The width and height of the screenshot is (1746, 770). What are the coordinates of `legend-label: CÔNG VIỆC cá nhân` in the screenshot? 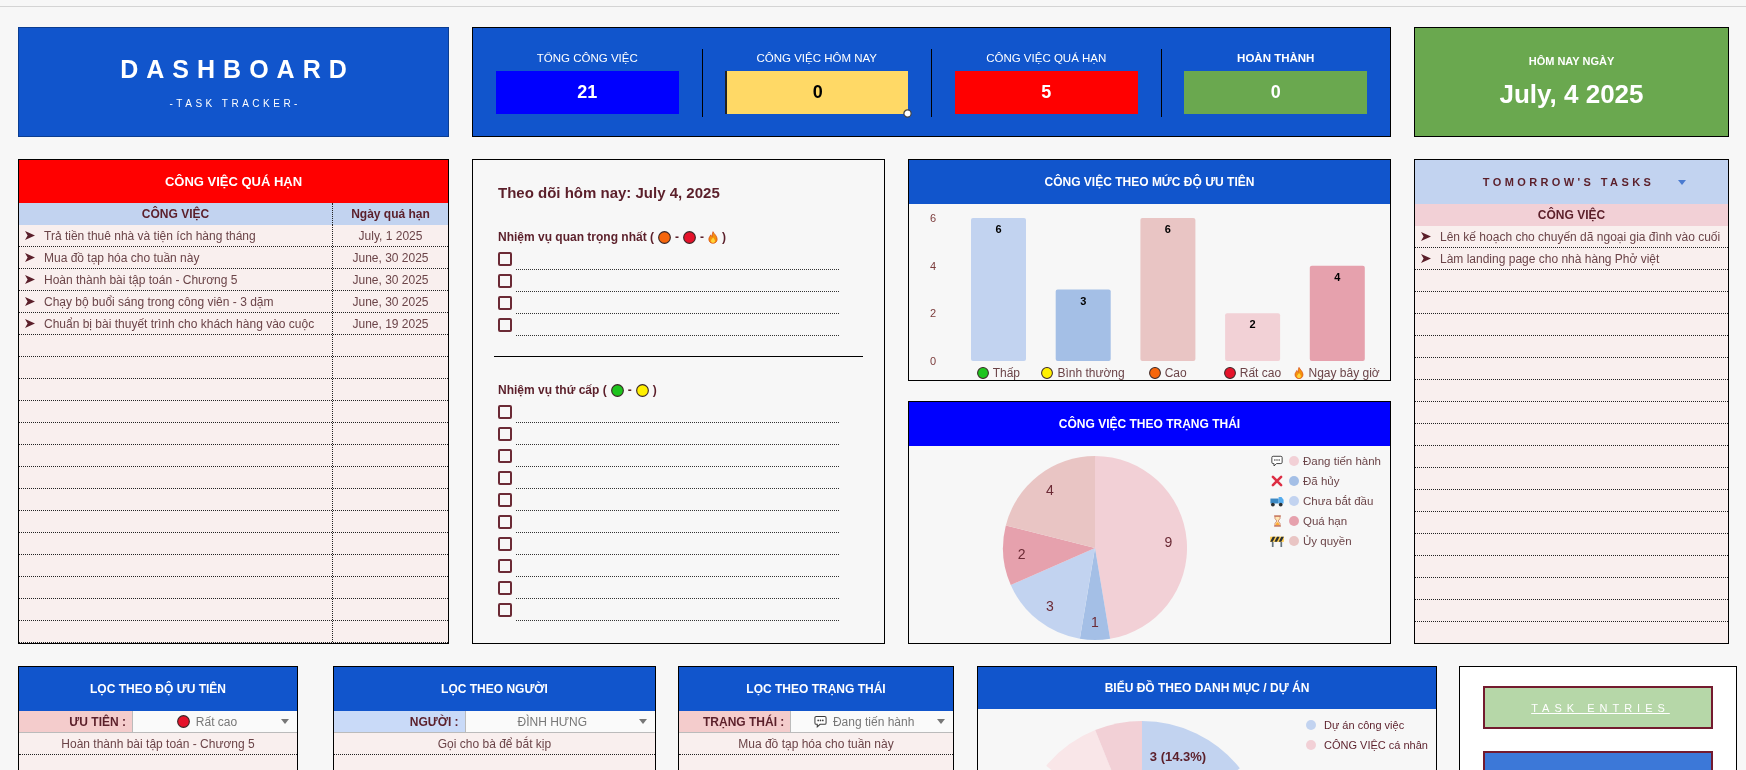 It's located at (1376, 745).